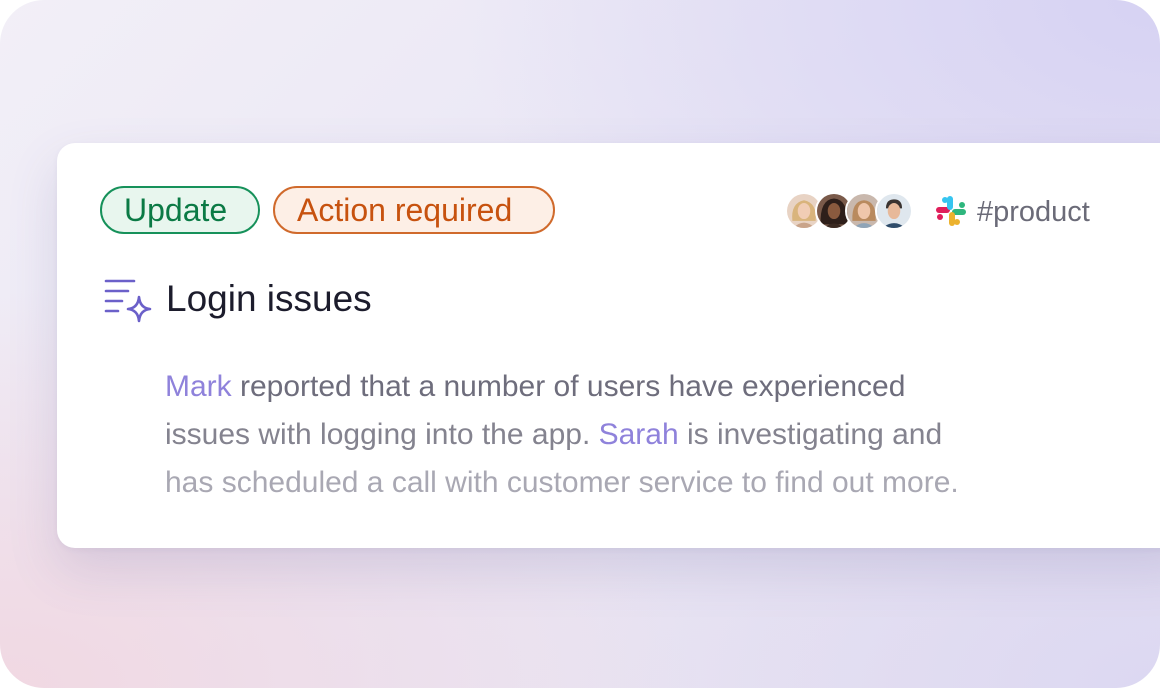  I want to click on mention-link: Mark, so click(198, 386).